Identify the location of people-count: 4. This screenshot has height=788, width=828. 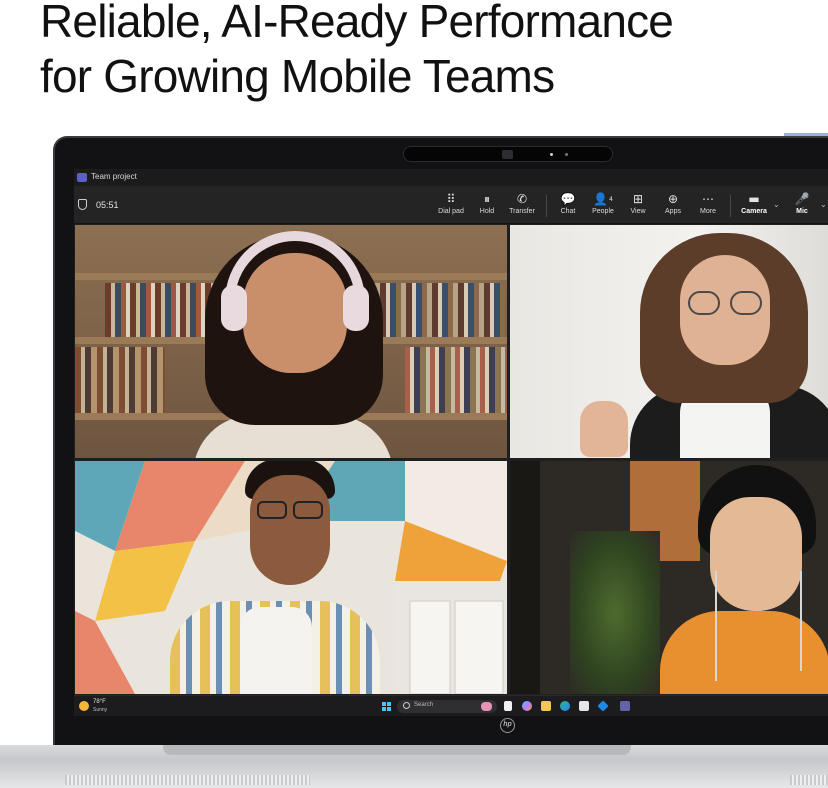
(611, 199).